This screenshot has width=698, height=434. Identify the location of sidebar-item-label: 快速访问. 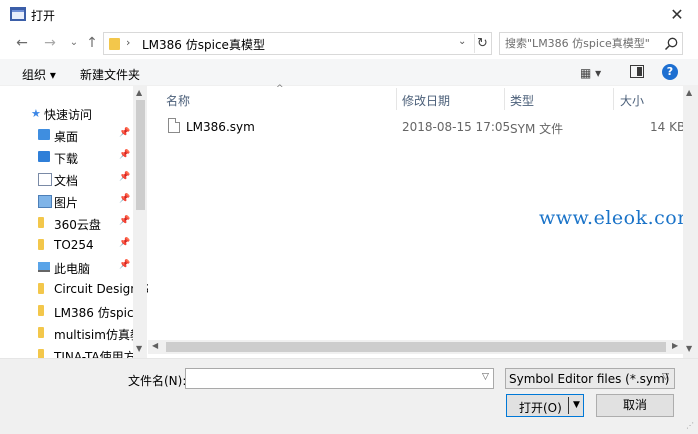
(68, 115).